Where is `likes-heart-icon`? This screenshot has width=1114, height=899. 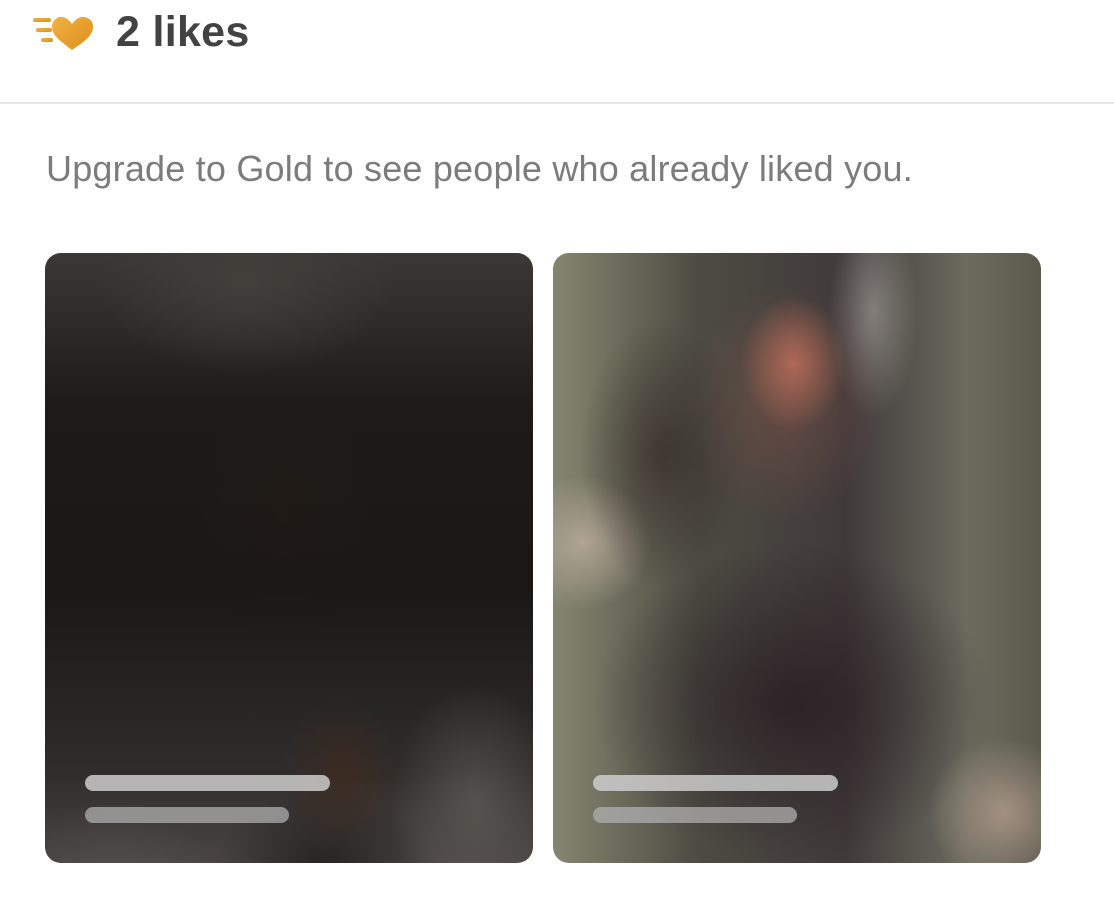 likes-heart-icon is located at coordinates (64, 34).